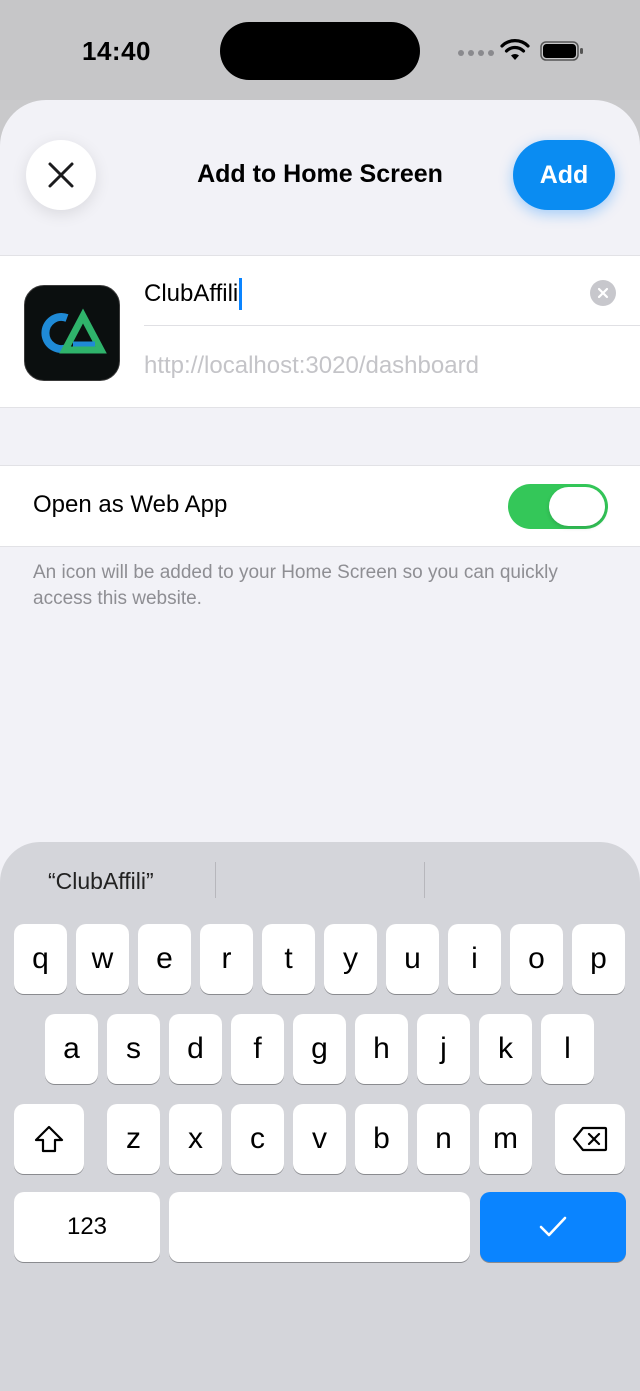 The image size is (640, 1391). Describe the element at coordinates (443, 1139) in the screenshot. I see `key-n: n` at that location.